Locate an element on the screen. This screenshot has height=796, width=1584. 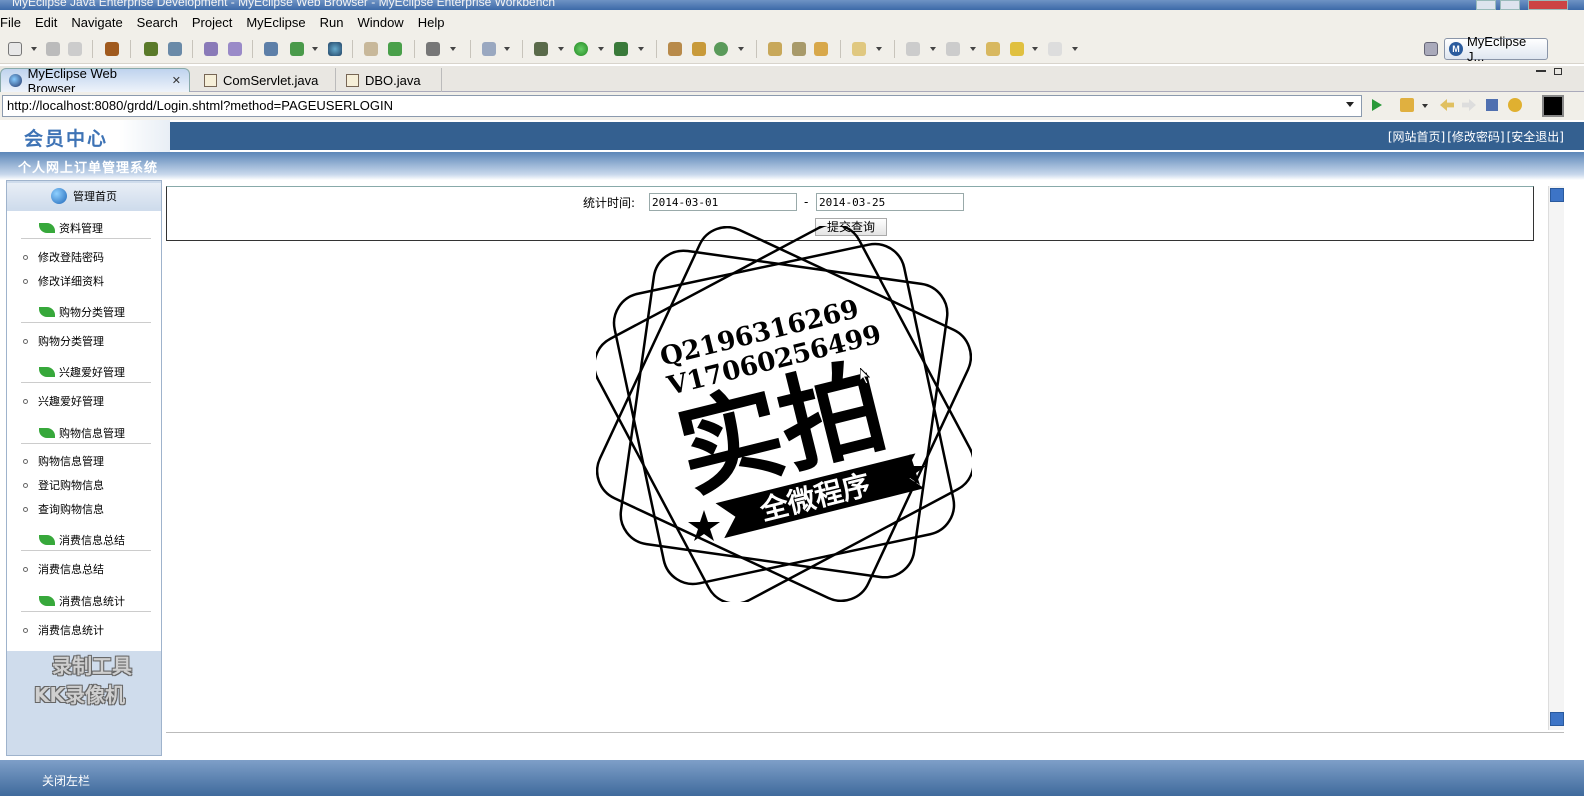
debug-bug-icon is located at coordinates (151, 49).